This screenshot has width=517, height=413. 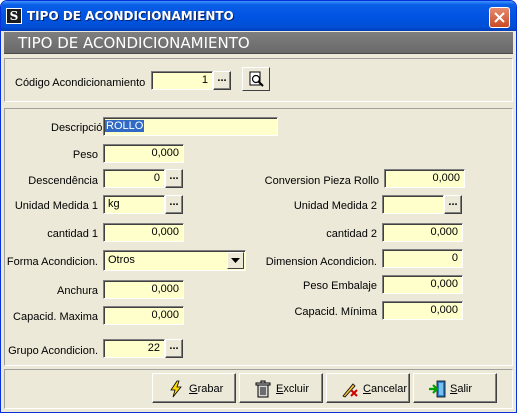 What do you see at coordinates (72, 234) in the screenshot?
I see `cantidad1-label: cantidad 1` at bounding box center [72, 234].